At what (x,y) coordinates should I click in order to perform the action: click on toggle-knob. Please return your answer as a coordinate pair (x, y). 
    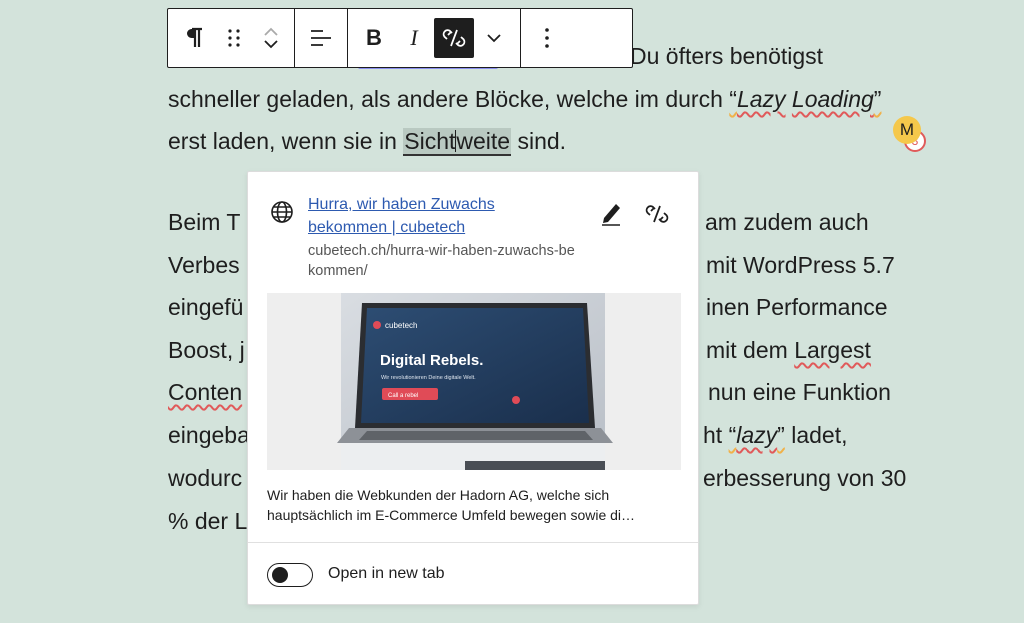
    Looking at the image, I should click on (280, 575).